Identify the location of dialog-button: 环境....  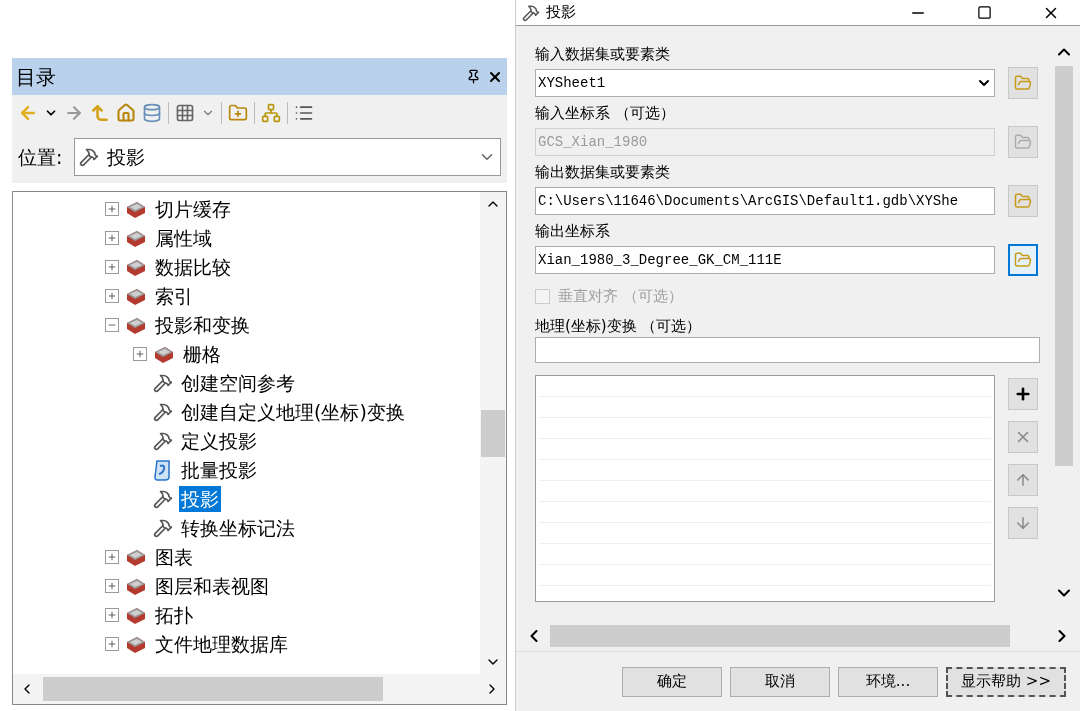
(888, 681).